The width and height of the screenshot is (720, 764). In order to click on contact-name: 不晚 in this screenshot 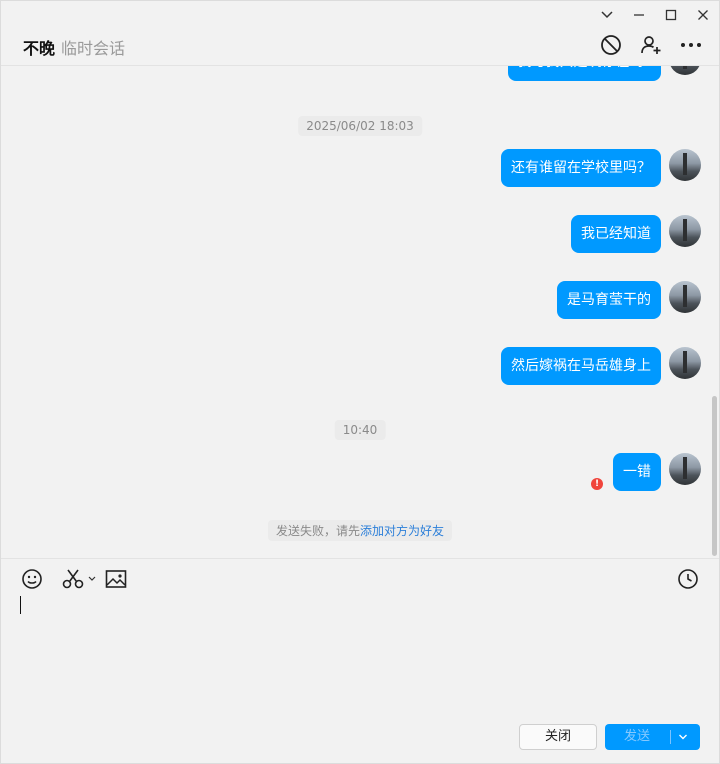, I will do `click(39, 47)`.